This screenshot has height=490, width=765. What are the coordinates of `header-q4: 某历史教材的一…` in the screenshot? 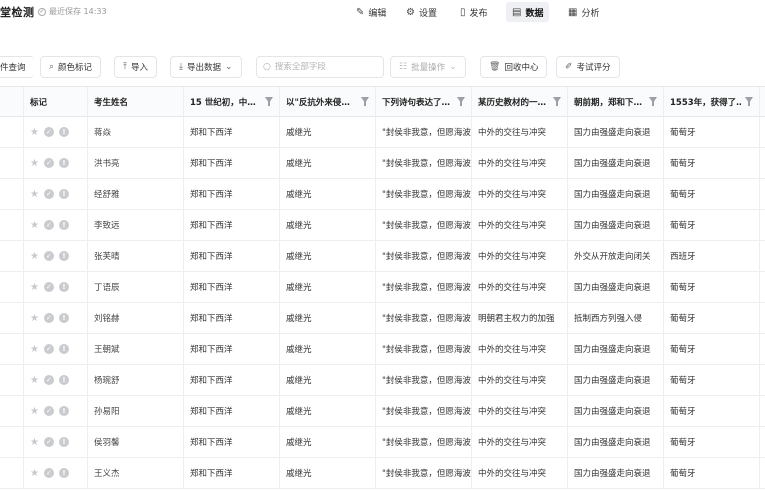 It's located at (520, 101).